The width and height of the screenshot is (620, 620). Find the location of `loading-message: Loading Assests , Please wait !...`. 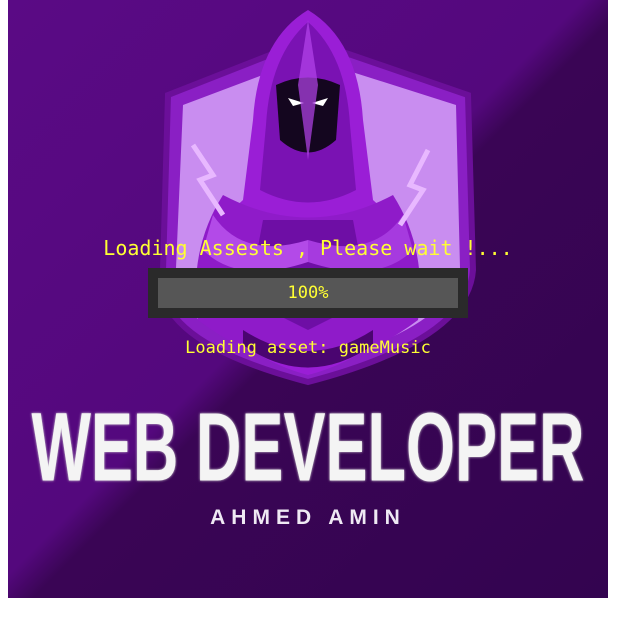

loading-message: Loading Assests , Please wait !... is located at coordinates (308, 248).